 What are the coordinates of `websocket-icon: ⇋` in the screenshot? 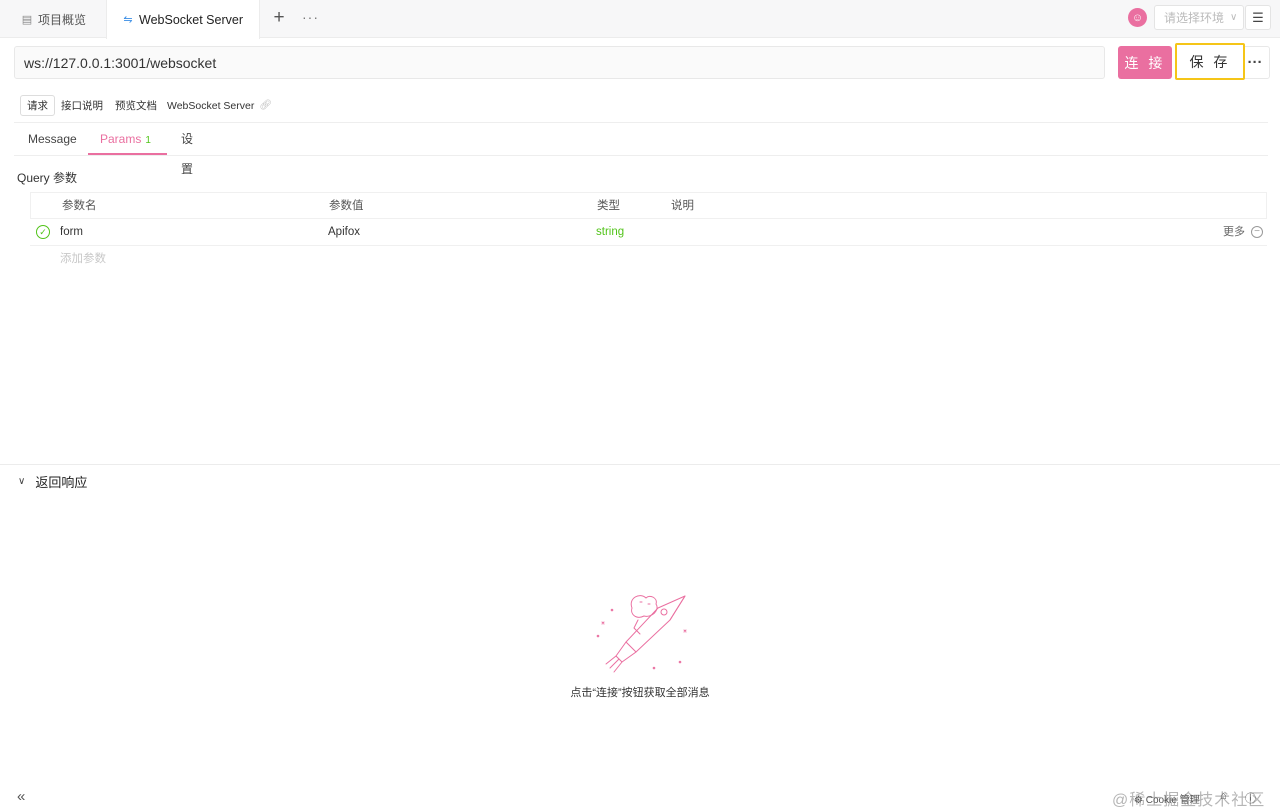 It's located at (128, 20).